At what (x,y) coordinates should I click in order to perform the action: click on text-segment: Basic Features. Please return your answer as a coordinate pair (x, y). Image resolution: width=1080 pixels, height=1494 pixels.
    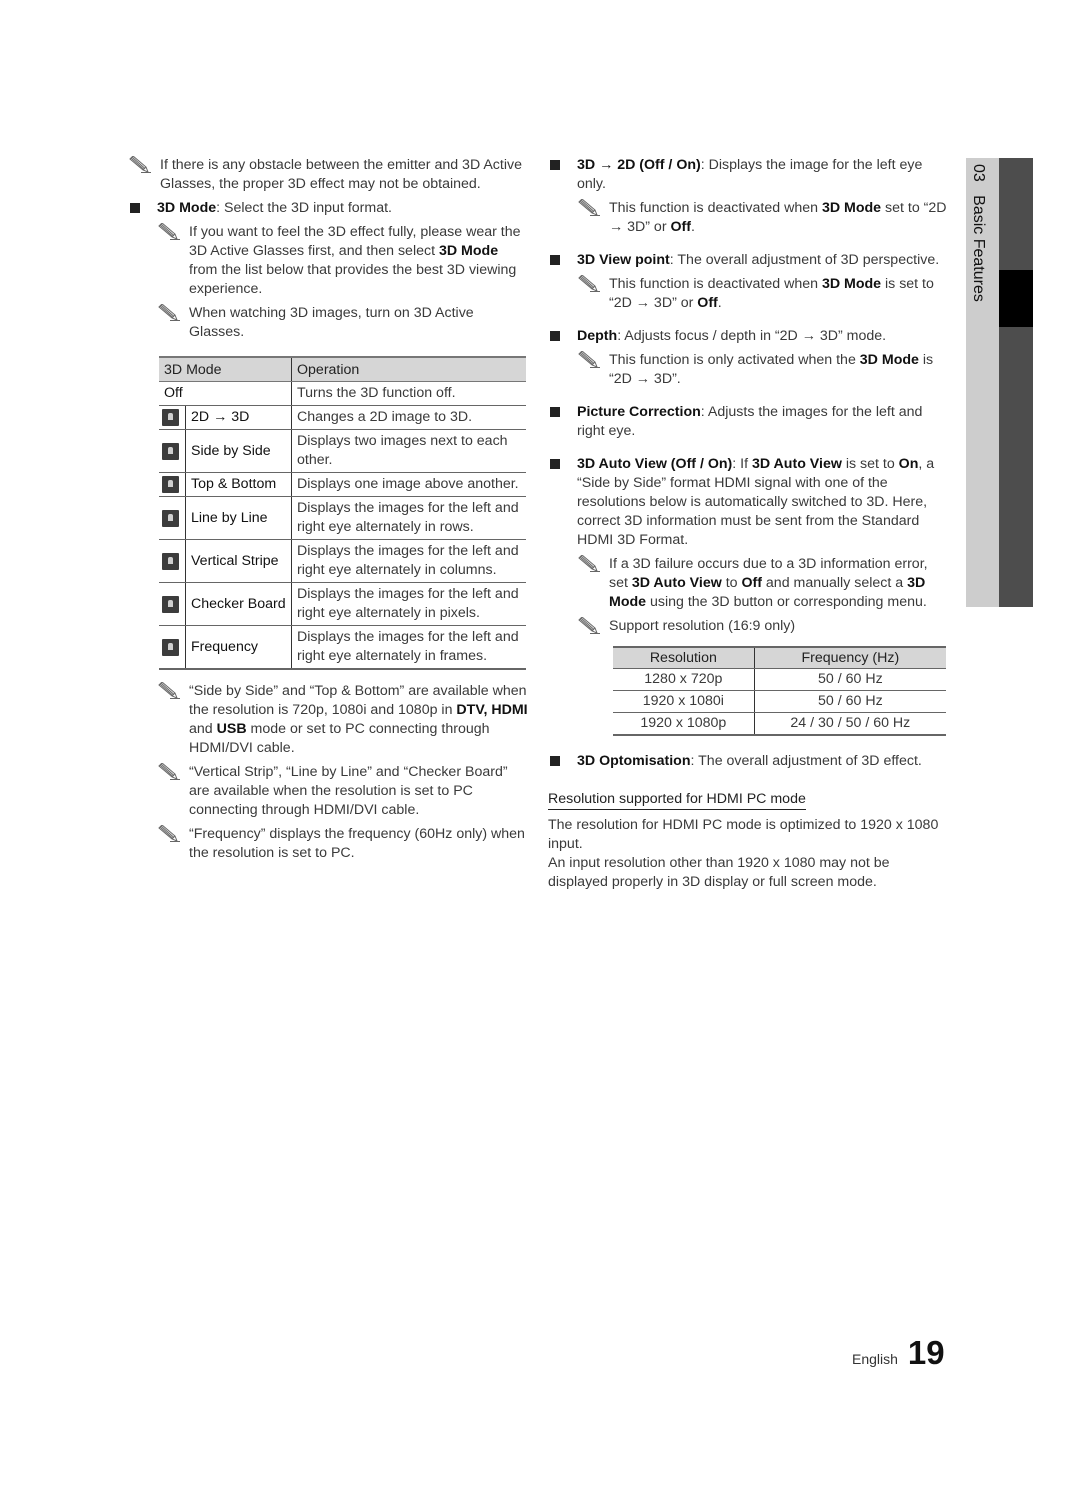
    Looking at the image, I should click on (978, 248).